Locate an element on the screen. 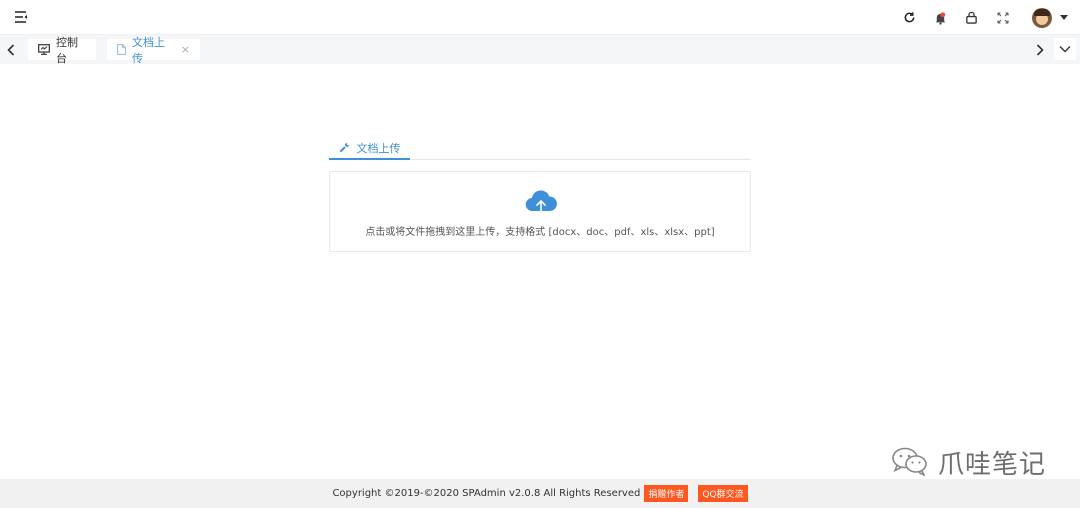  refresh-icon is located at coordinates (909, 17).